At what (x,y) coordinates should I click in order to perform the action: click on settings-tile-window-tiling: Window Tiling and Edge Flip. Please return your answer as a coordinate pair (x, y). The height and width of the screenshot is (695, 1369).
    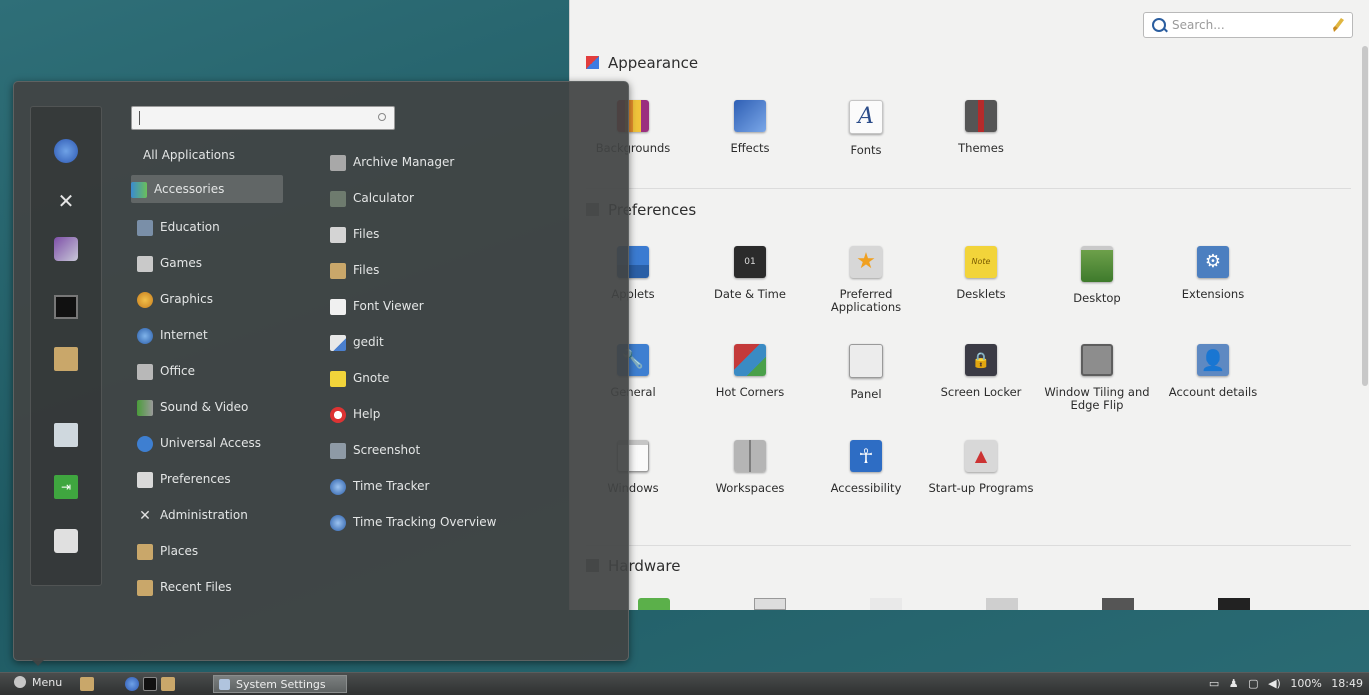
    Looking at the image, I should click on (1097, 378).